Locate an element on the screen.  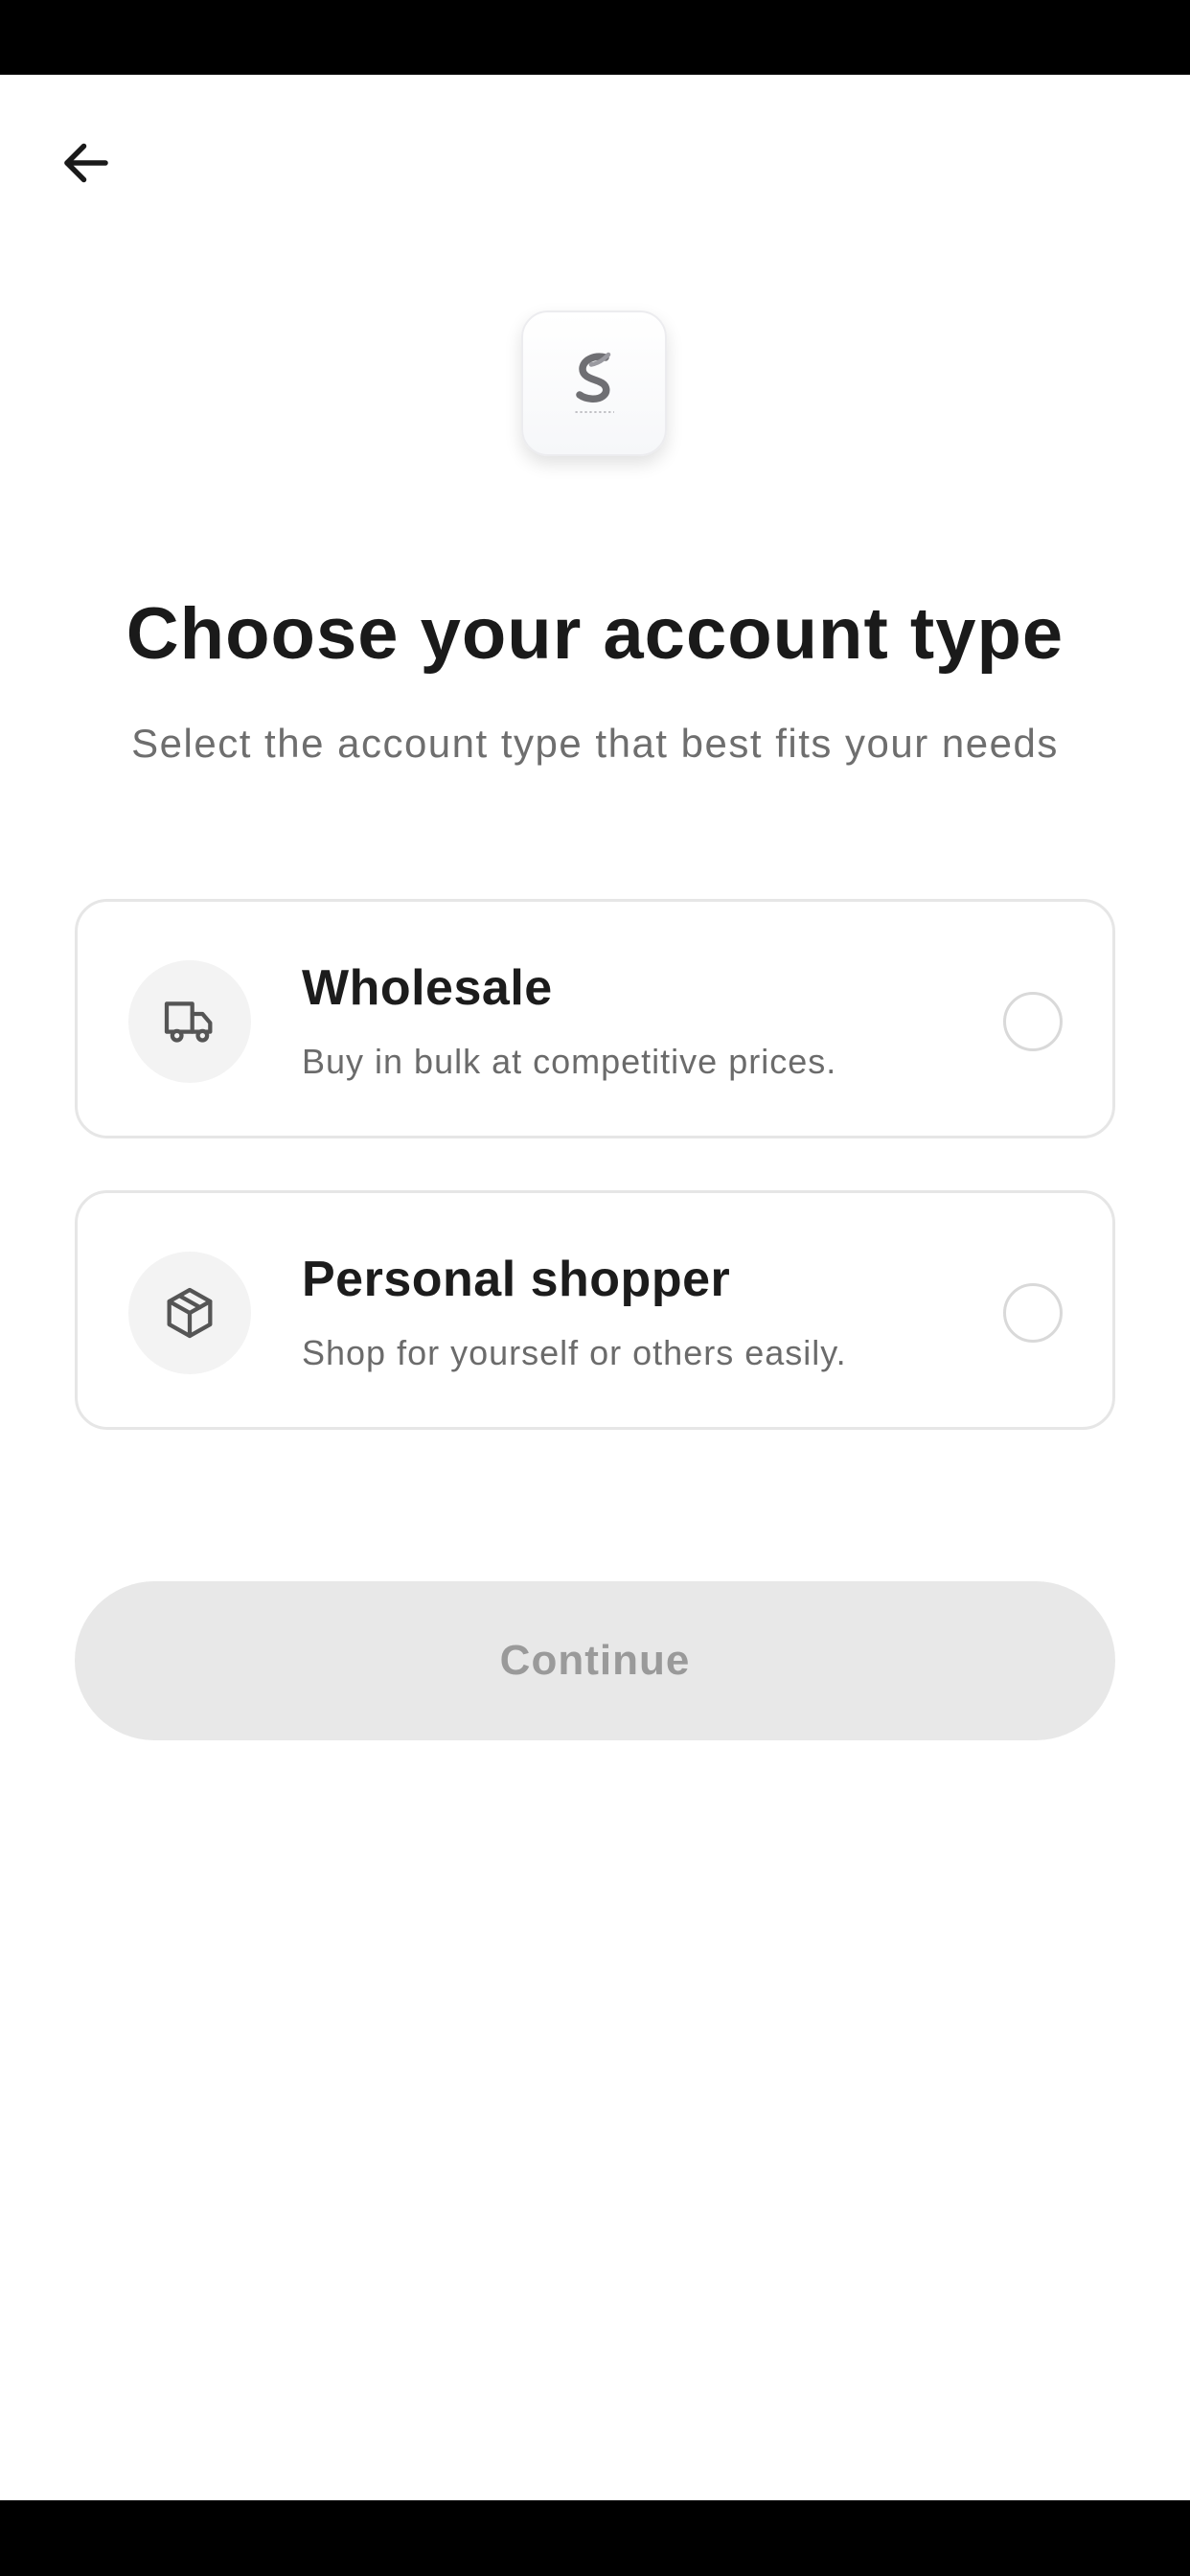
option-description-personal-shopper: Shop for yourself or others easily. is located at coordinates (574, 1352).